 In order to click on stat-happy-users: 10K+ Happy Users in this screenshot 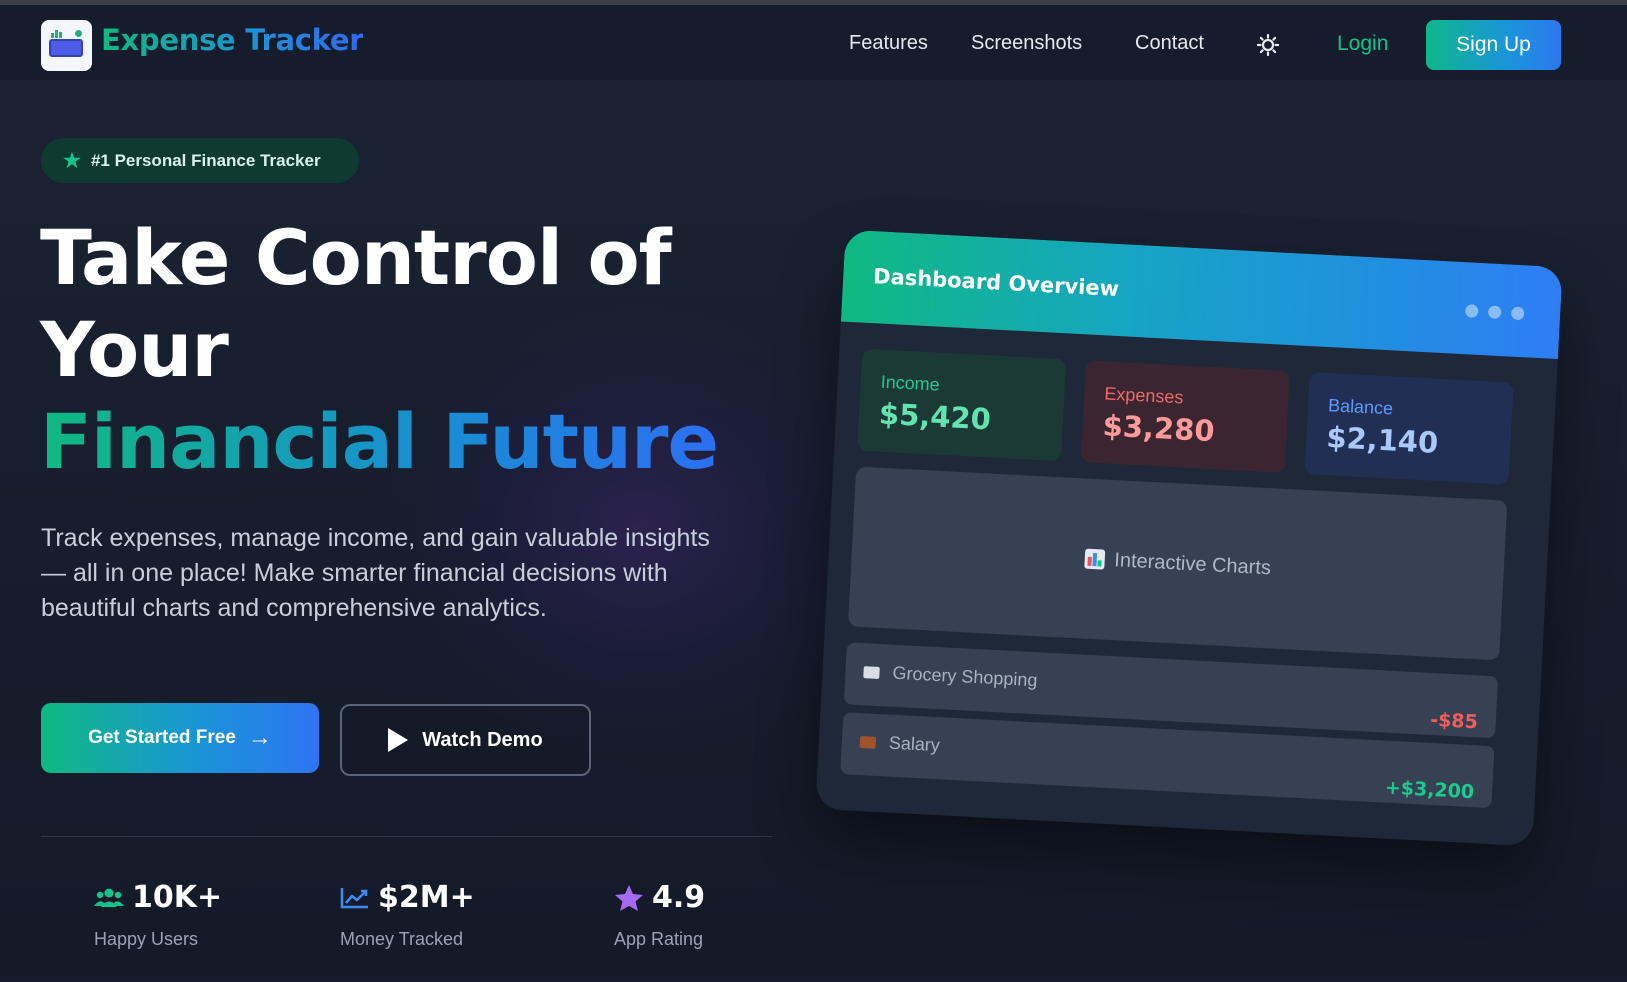, I will do `click(158, 915)`.